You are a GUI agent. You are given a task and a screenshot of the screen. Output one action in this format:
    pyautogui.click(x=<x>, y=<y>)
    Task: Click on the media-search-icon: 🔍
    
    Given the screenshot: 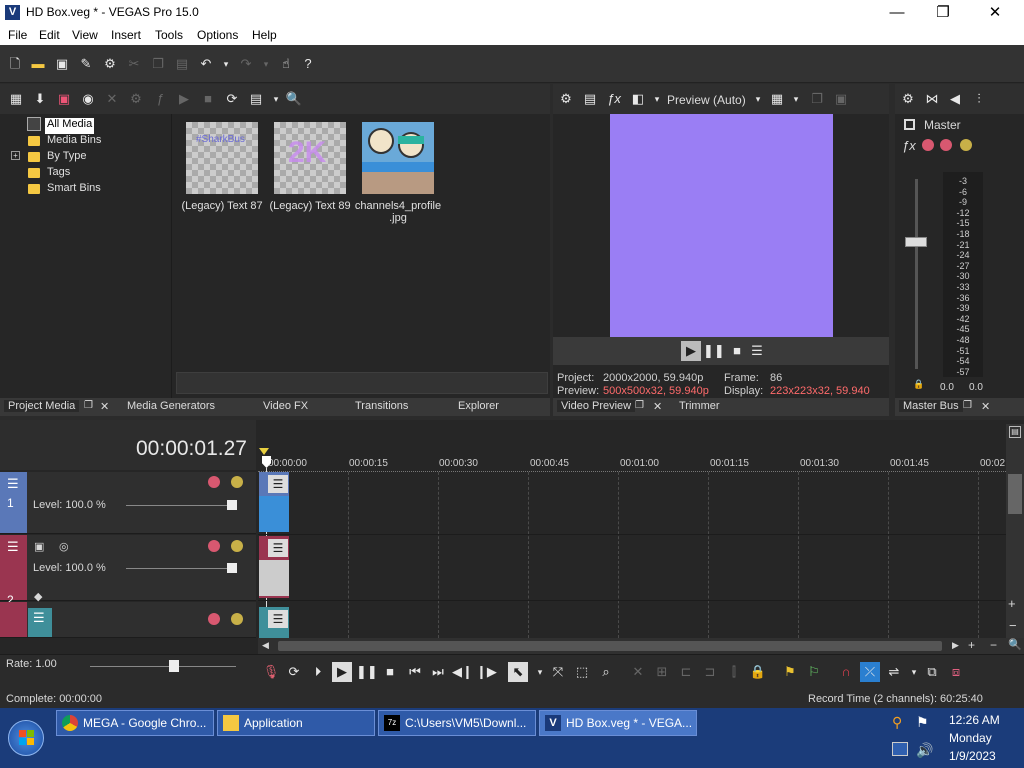 What is the action you would take?
    pyautogui.click(x=294, y=99)
    